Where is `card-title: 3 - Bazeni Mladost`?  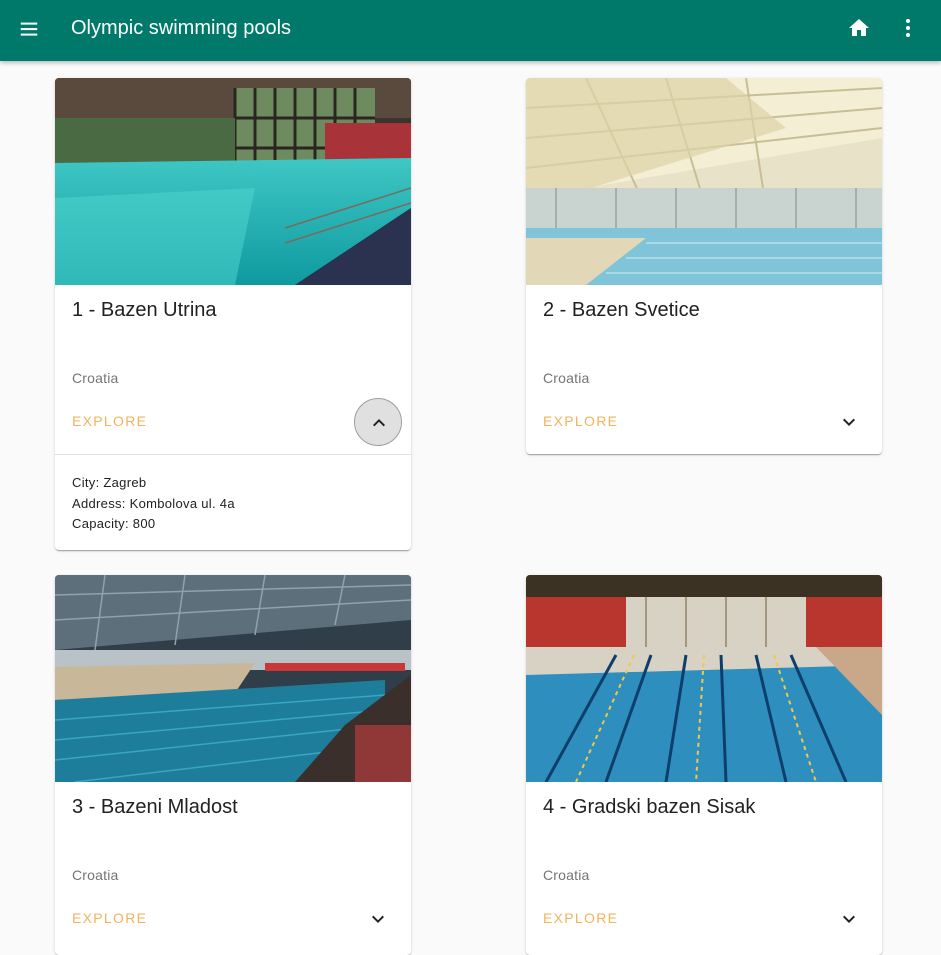 card-title: 3 - Bazeni Mladost is located at coordinates (155, 807).